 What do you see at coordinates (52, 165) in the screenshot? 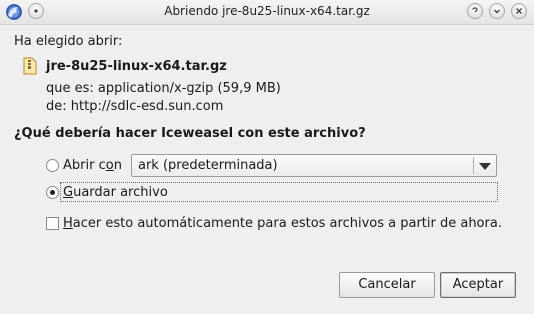
I see `open-with-radio` at bounding box center [52, 165].